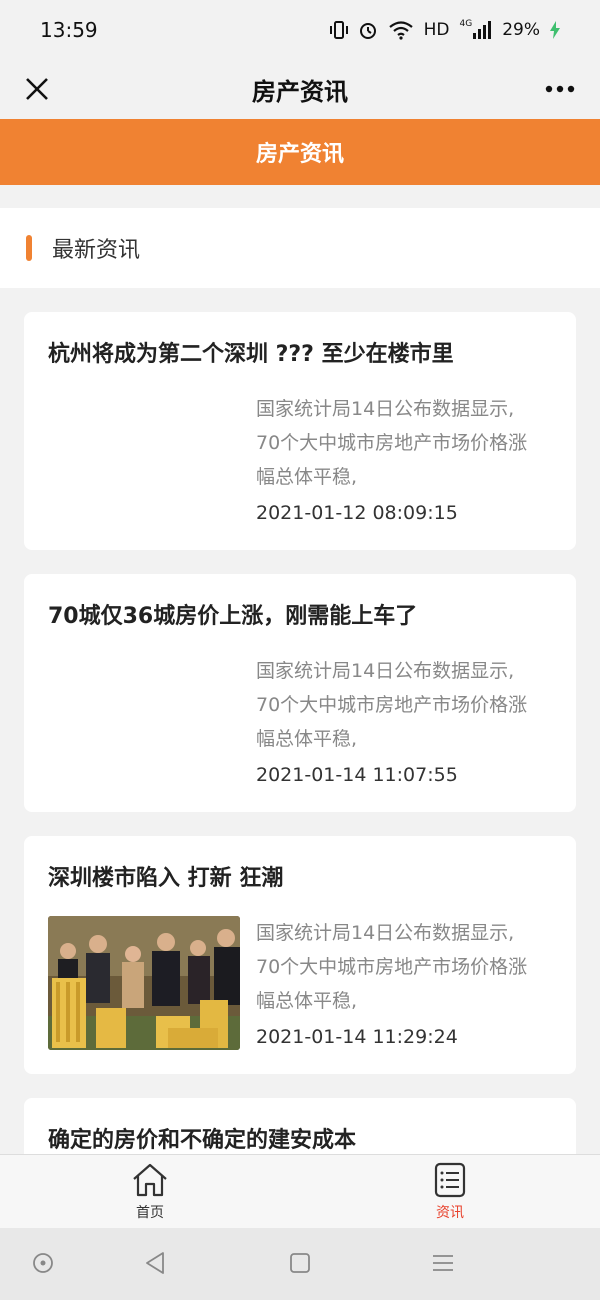 The width and height of the screenshot is (600, 1300). Describe the element at coordinates (233, 616) in the screenshot. I see `article-title: 70城仅36城房价上涨，刚需能上车了` at that location.